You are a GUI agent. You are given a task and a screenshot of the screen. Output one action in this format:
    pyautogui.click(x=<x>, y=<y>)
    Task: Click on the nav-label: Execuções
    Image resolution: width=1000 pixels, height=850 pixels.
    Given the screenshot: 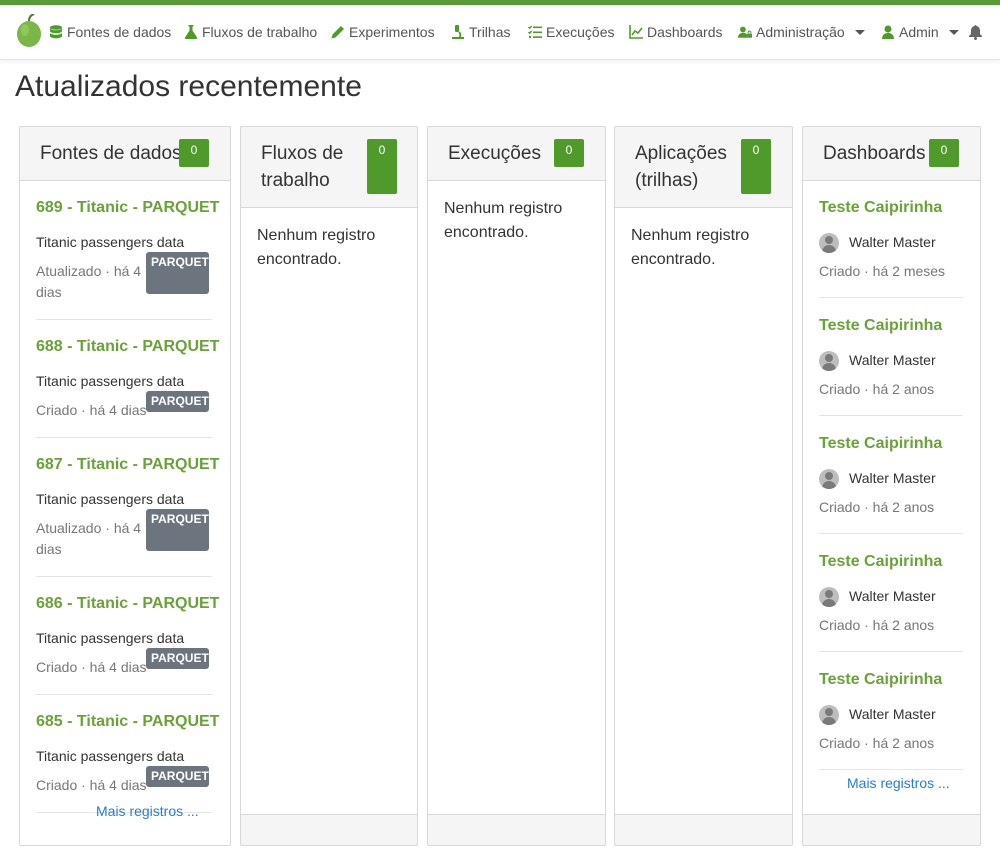 What is the action you would take?
    pyautogui.click(x=580, y=32)
    